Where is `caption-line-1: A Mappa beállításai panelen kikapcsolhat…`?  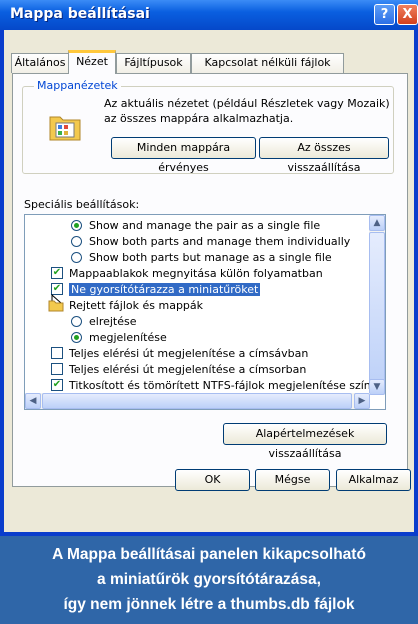 caption-line-1: A Mappa beállításai panelen kikapcsolhat… is located at coordinates (209, 554).